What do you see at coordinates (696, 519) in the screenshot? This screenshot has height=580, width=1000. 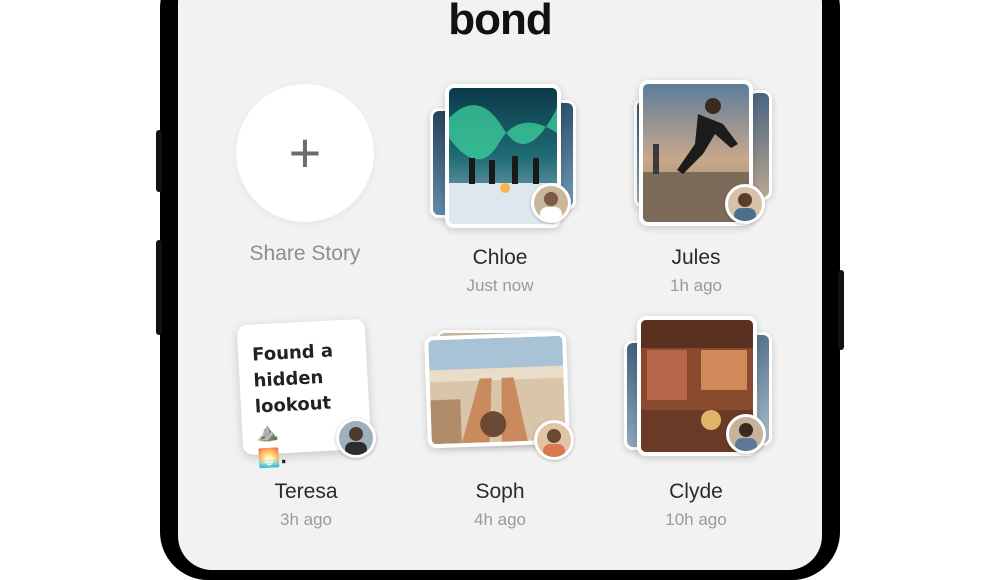 I see `story-time: 10h ago` at bounding box center [696, 519].